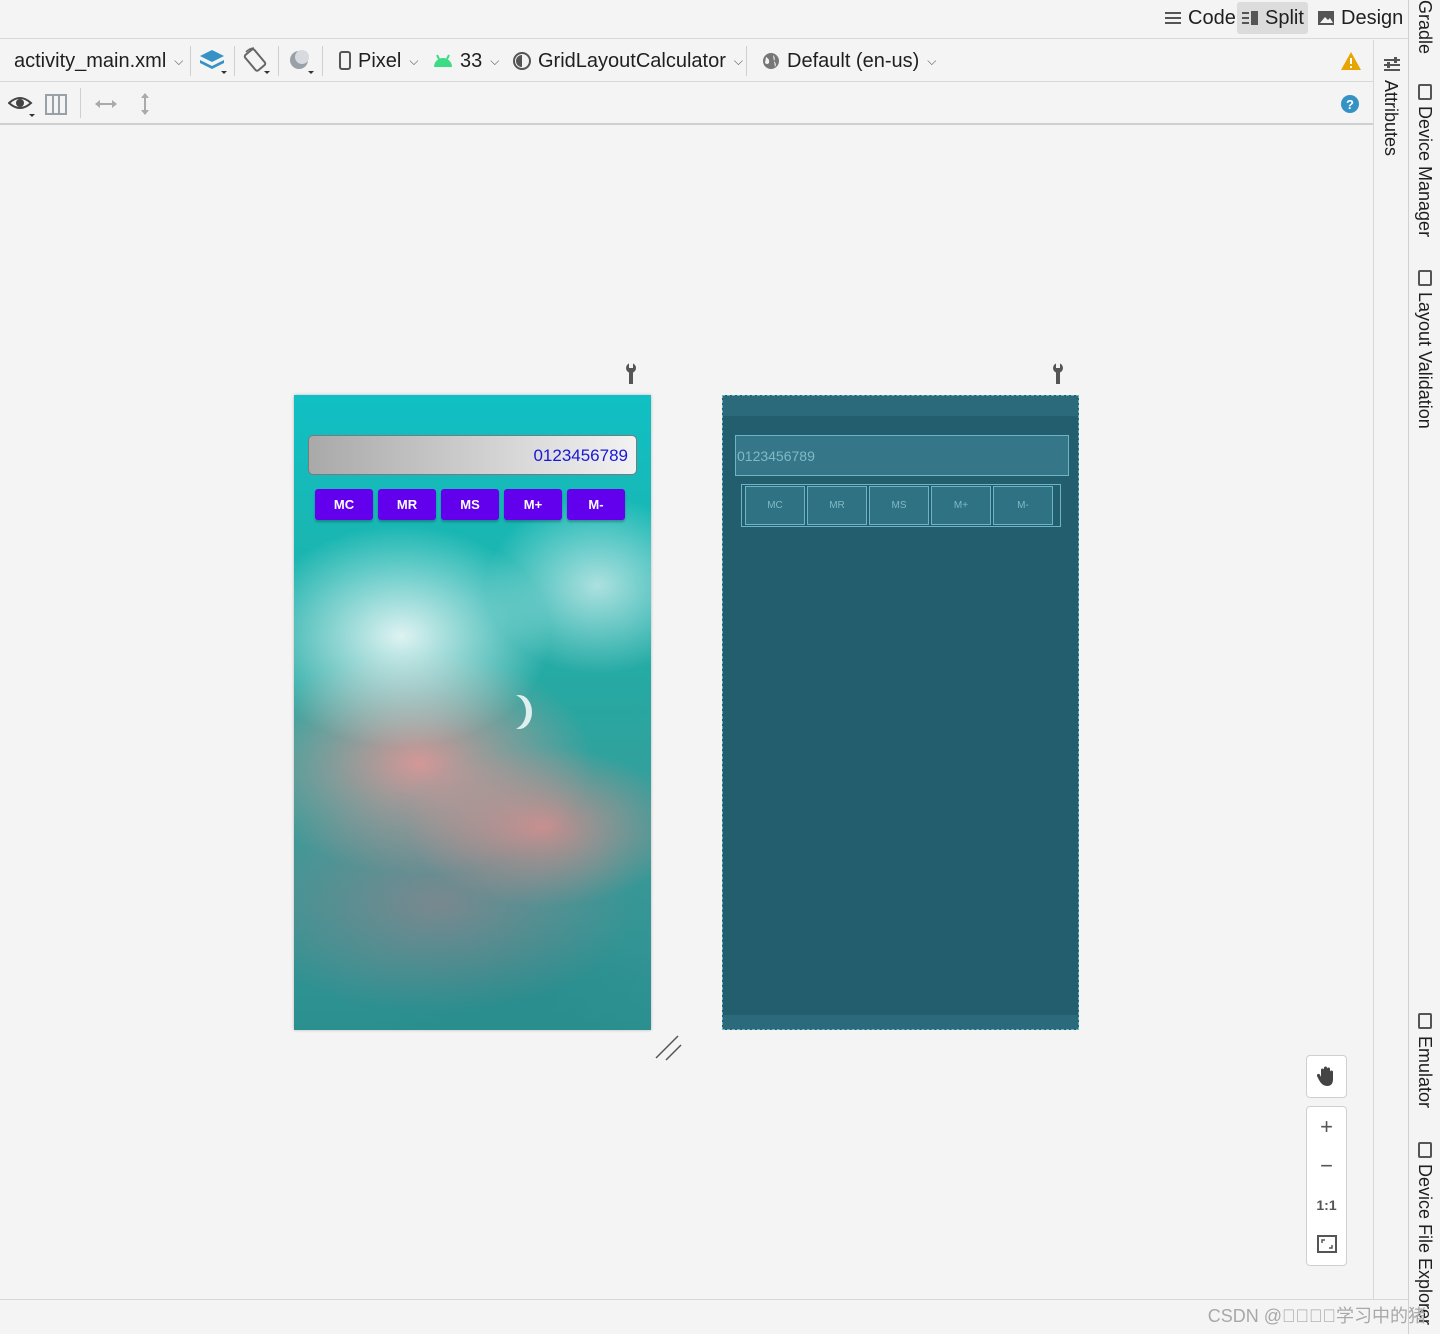  I want to click on warning-icon, so click(1351, 61).